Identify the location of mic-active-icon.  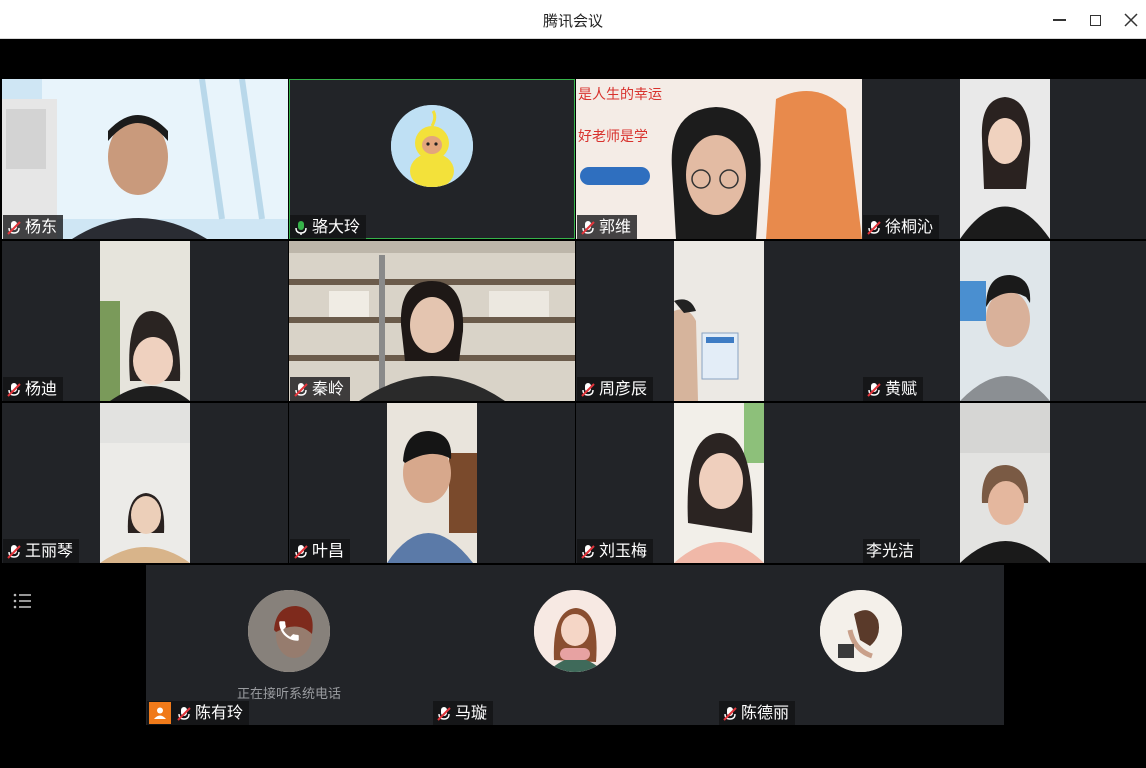
(301, 227).